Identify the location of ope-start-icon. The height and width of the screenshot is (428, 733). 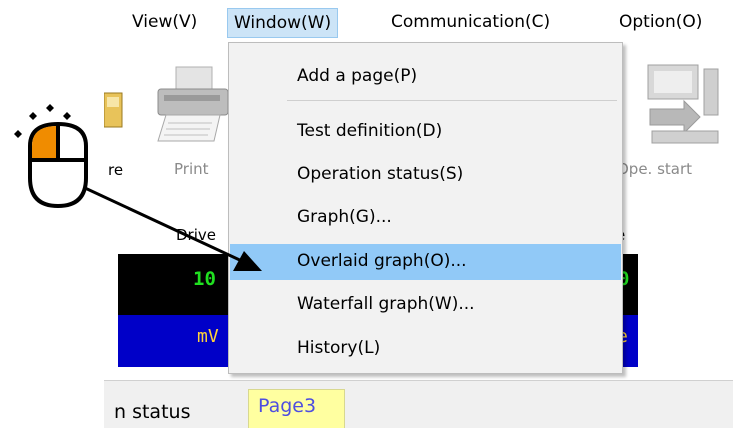
(684, 104).